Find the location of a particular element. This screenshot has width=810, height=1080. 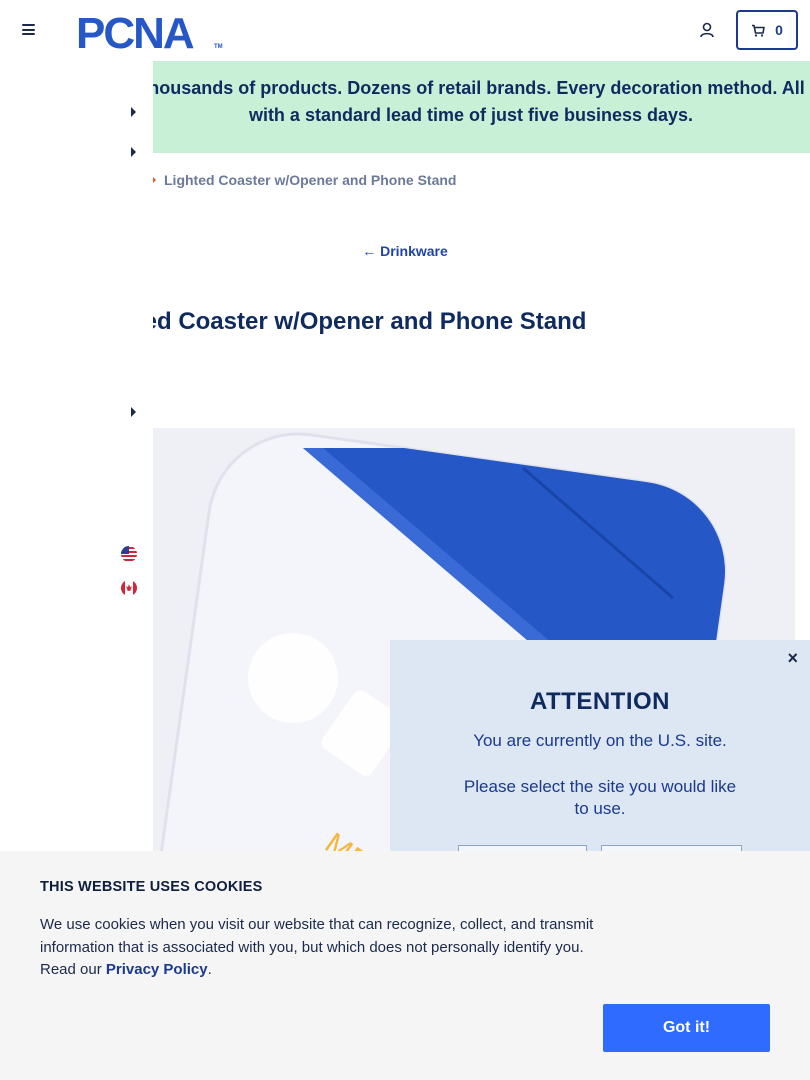

accept-cookies-button: Got it! is located at coordinates (686, 1028).